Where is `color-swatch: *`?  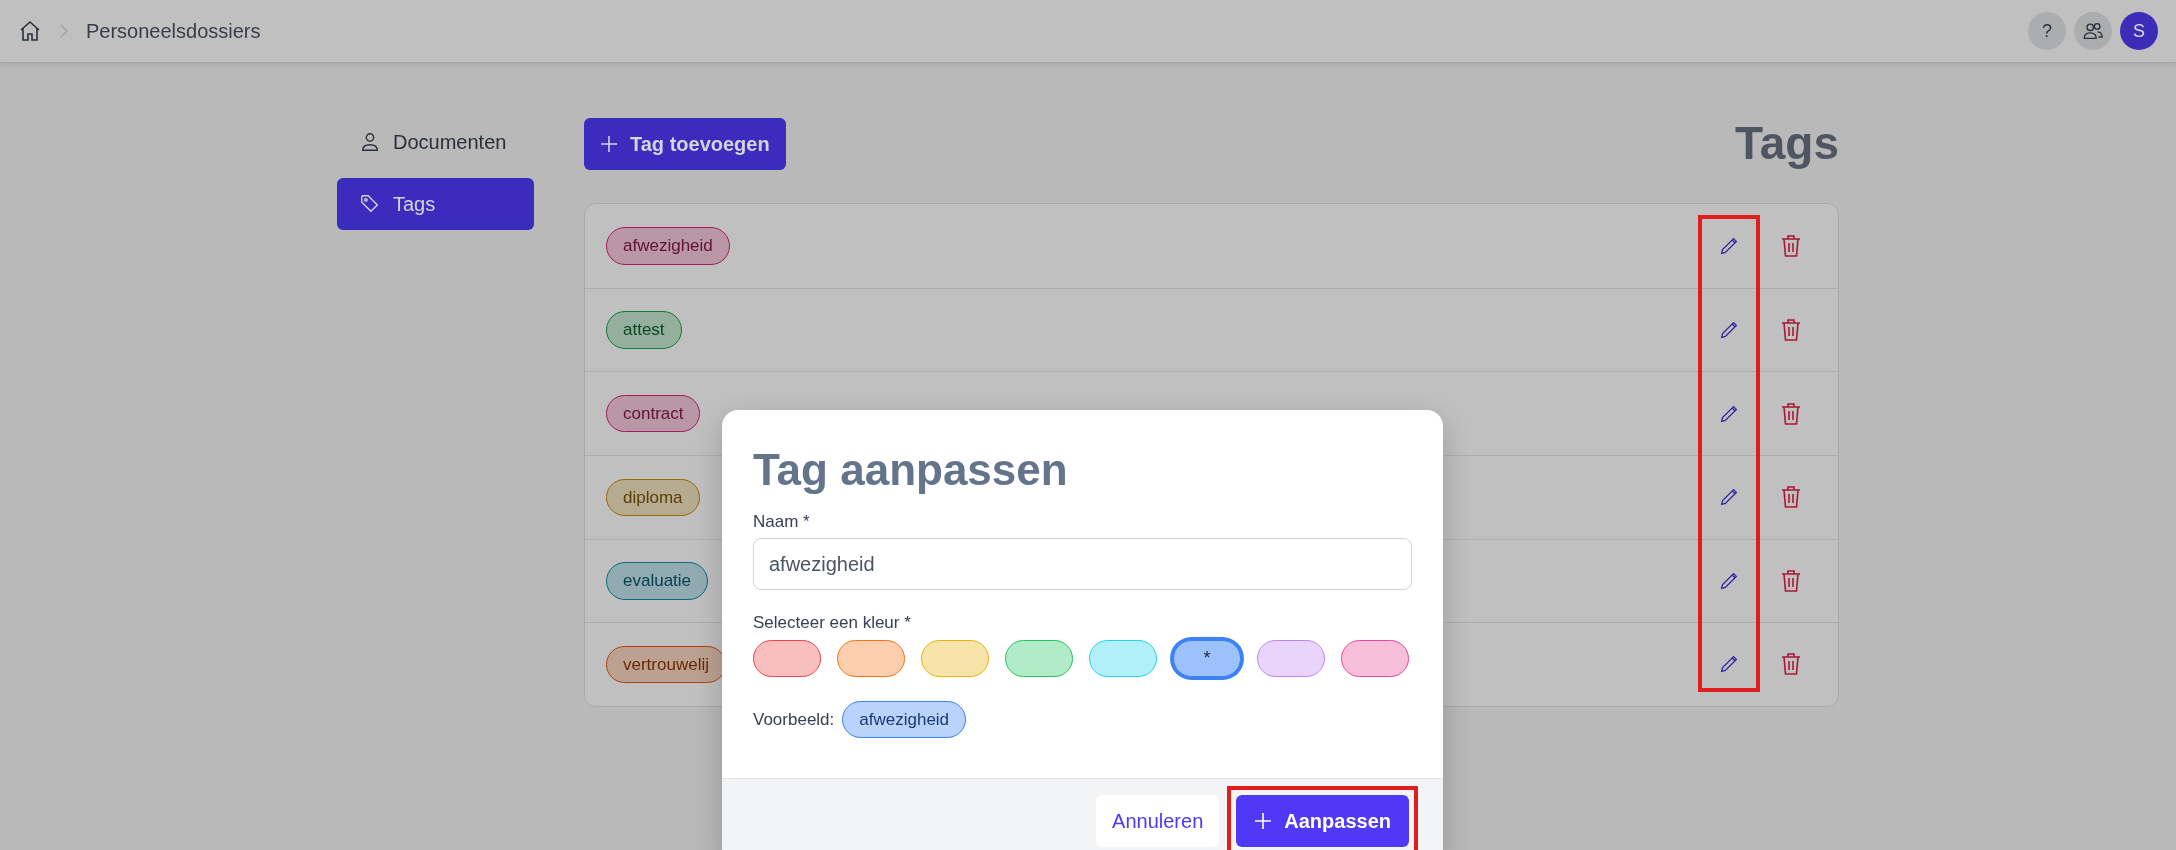 color-swatch: * is located at coordinates (1207, 658).